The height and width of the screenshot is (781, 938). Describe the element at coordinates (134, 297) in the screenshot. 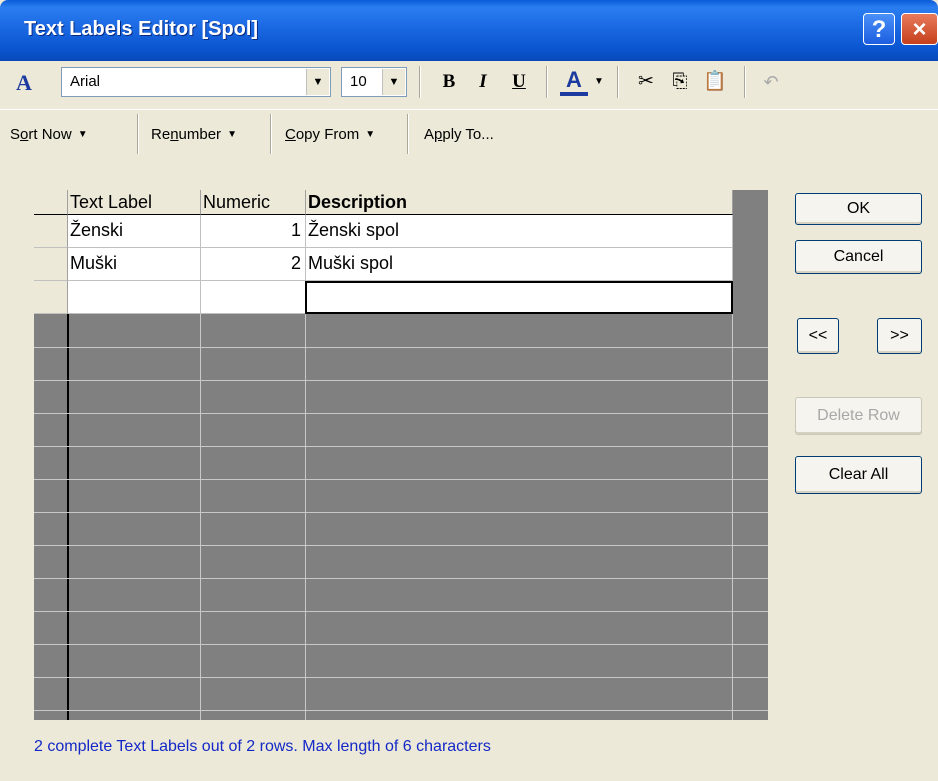

I see `cell-text-label` at that location.